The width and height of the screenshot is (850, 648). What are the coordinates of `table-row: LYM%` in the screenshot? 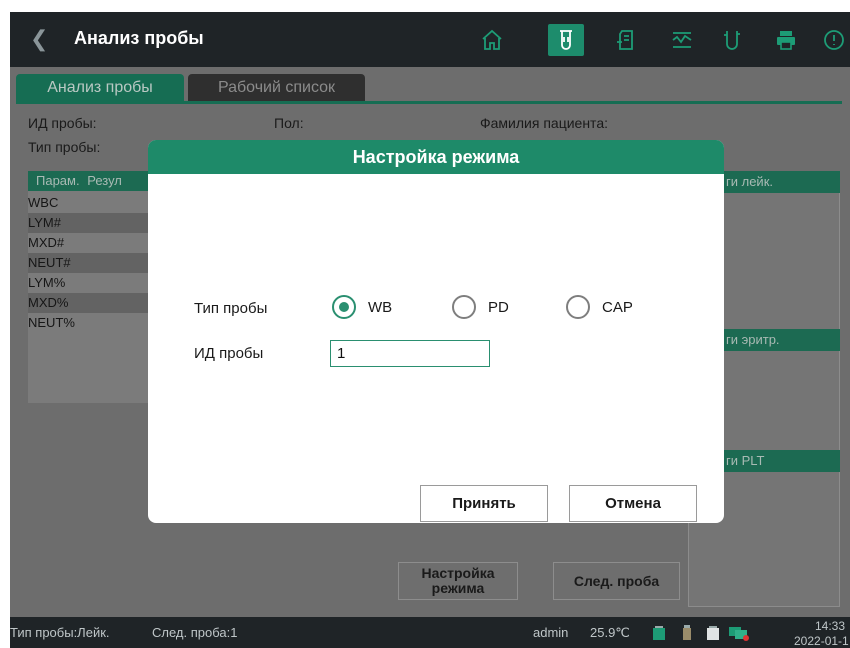 It's located at (88, 283).